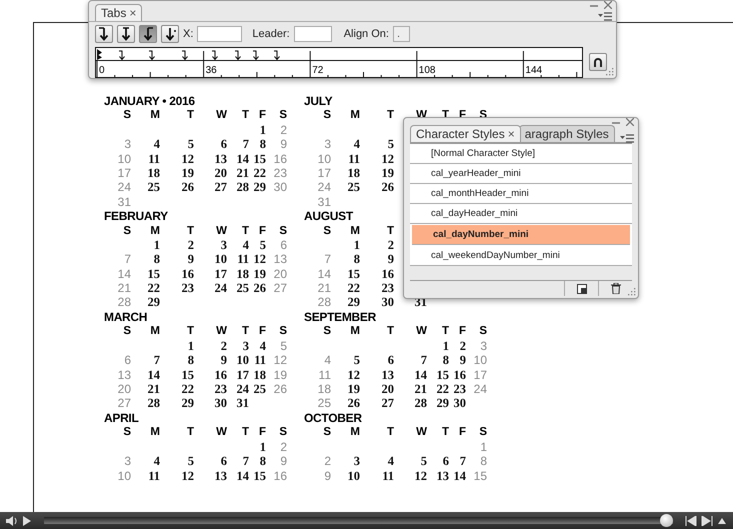 The height and width of the screenshot is (529, 733). What do you see at coordinates (460, 389) in the screenshot?
I see `day-number: 23` at bounding box center [460, 389].